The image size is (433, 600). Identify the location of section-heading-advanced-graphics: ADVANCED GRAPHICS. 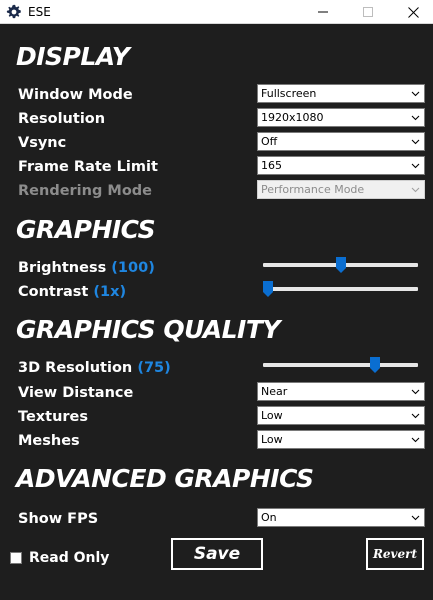
(165, 478).